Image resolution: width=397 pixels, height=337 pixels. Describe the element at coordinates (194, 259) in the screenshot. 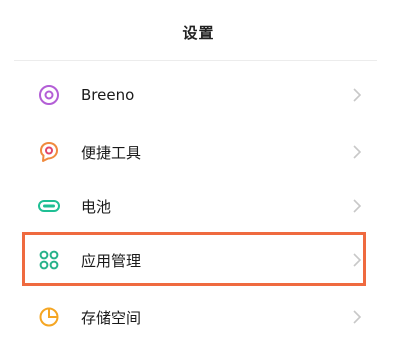

I see `highlight-box` at that location.